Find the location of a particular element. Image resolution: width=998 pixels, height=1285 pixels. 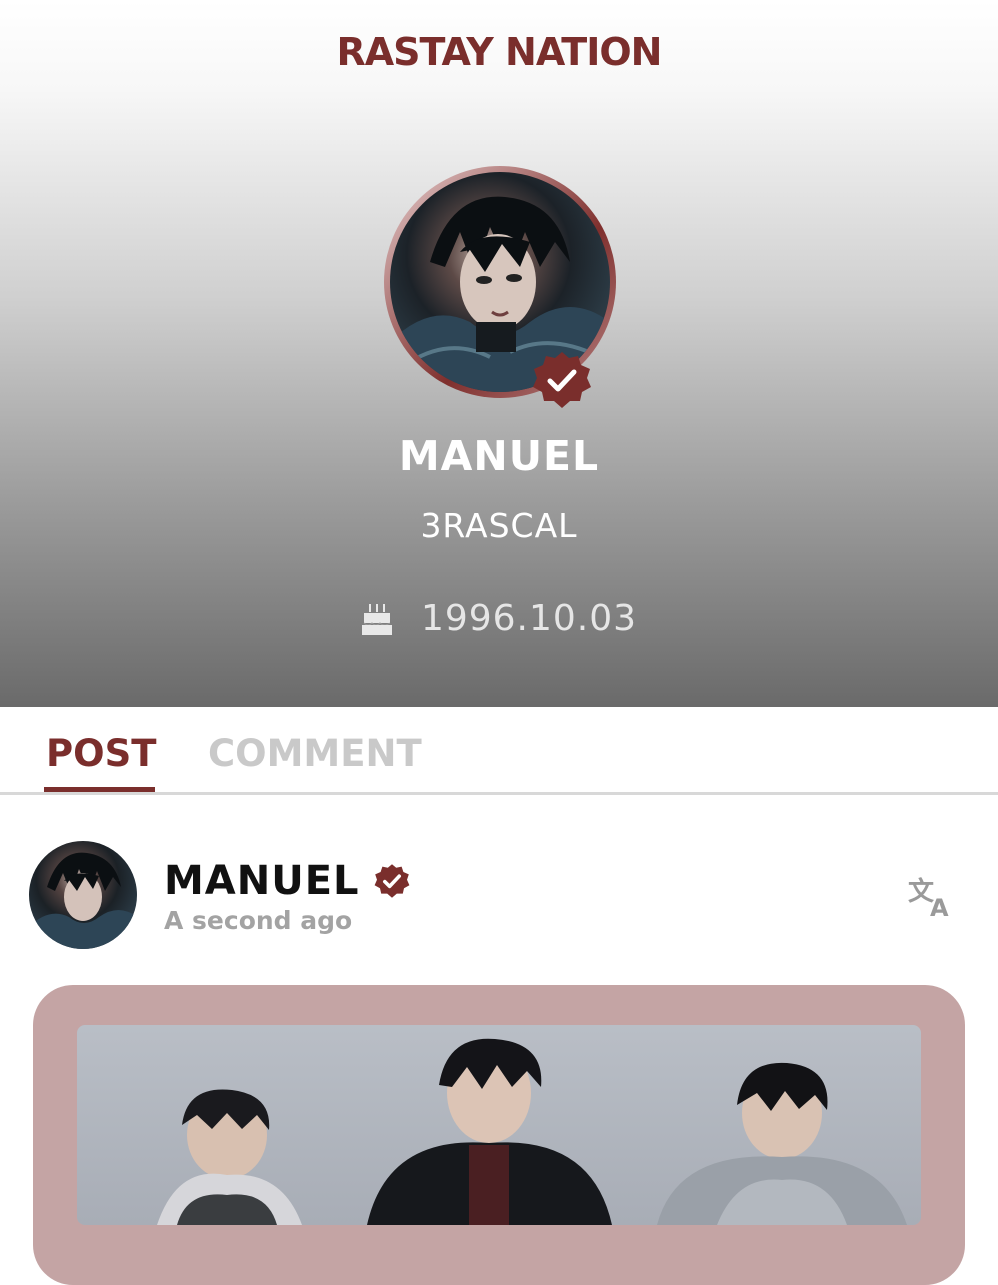

svg-text: A is located at coordinates (939, 906).